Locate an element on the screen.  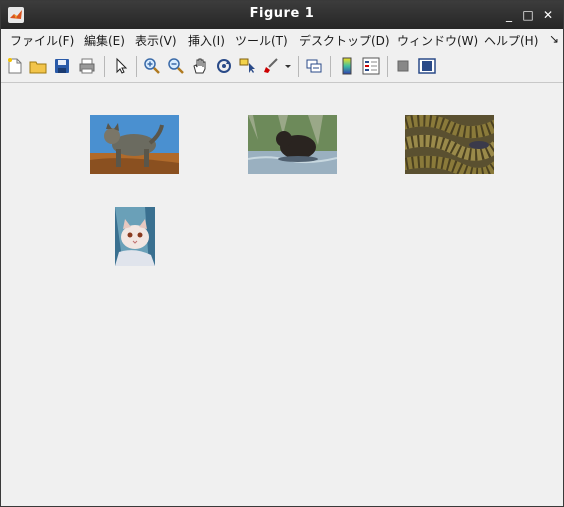
zoom-out-icon is located at coordinates (176, 66).